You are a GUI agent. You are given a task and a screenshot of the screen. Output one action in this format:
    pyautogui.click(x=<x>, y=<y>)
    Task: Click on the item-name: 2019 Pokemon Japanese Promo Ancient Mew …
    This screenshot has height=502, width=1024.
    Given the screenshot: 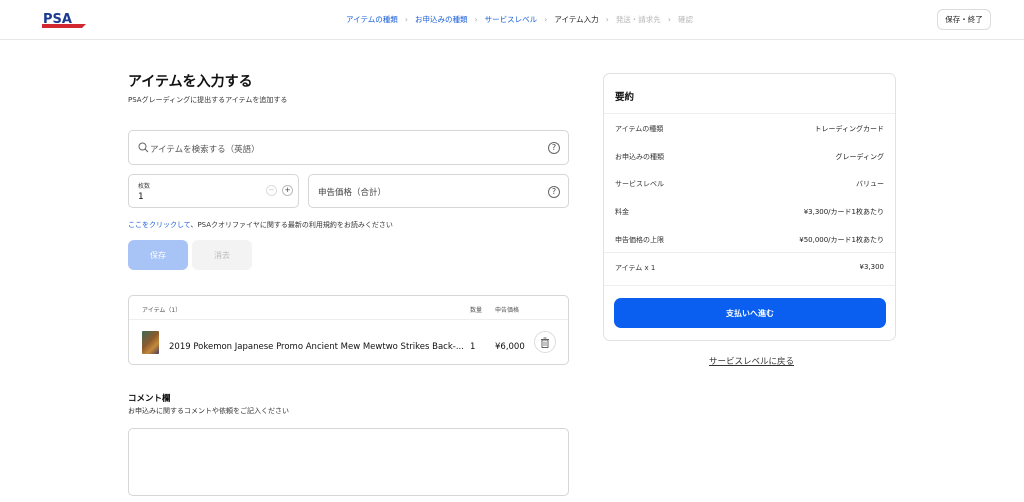 What is the action you would take?
    pyautogui.click(x=316, y=347)
    